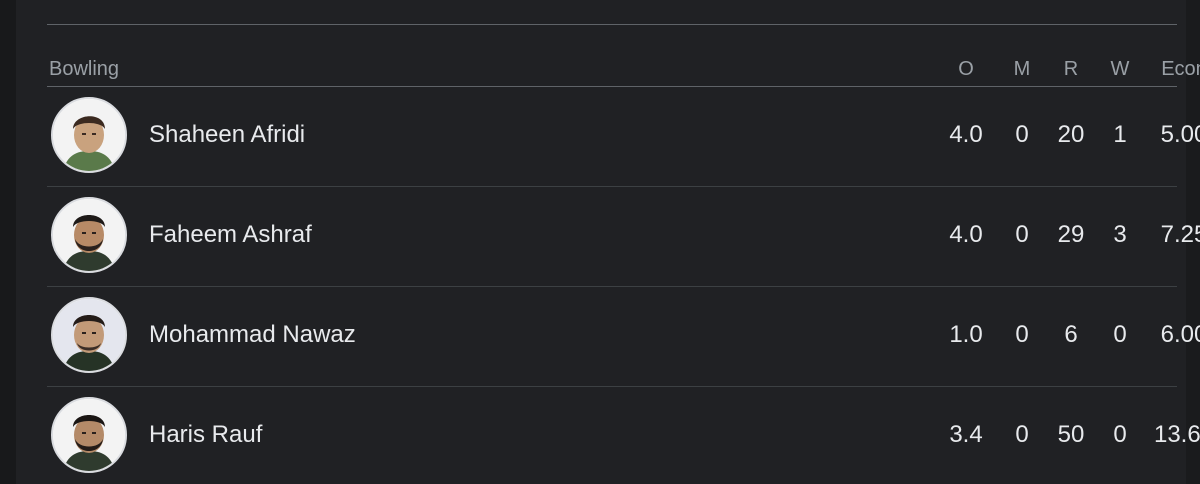 The image size is (1200, 484). I want to click on left-panel-edge, so click(8, 242).